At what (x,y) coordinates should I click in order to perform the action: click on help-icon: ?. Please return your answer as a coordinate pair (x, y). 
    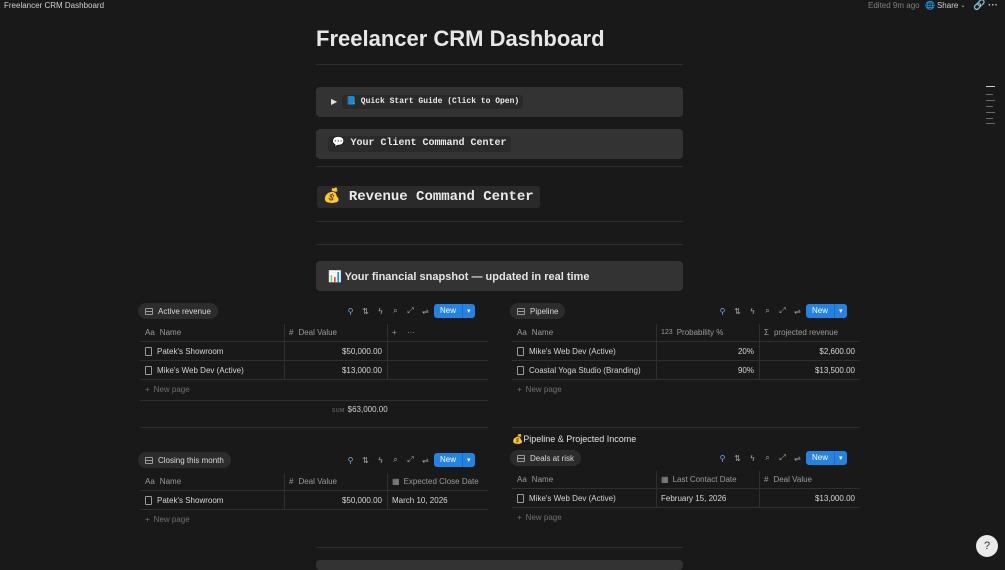
    Looking at the image, I should click on (987, 546).